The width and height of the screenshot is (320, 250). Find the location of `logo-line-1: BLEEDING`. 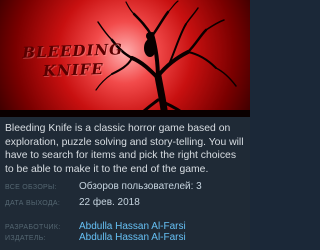

logo-line-1: BLEEDING is located at coordinates (73, 51).